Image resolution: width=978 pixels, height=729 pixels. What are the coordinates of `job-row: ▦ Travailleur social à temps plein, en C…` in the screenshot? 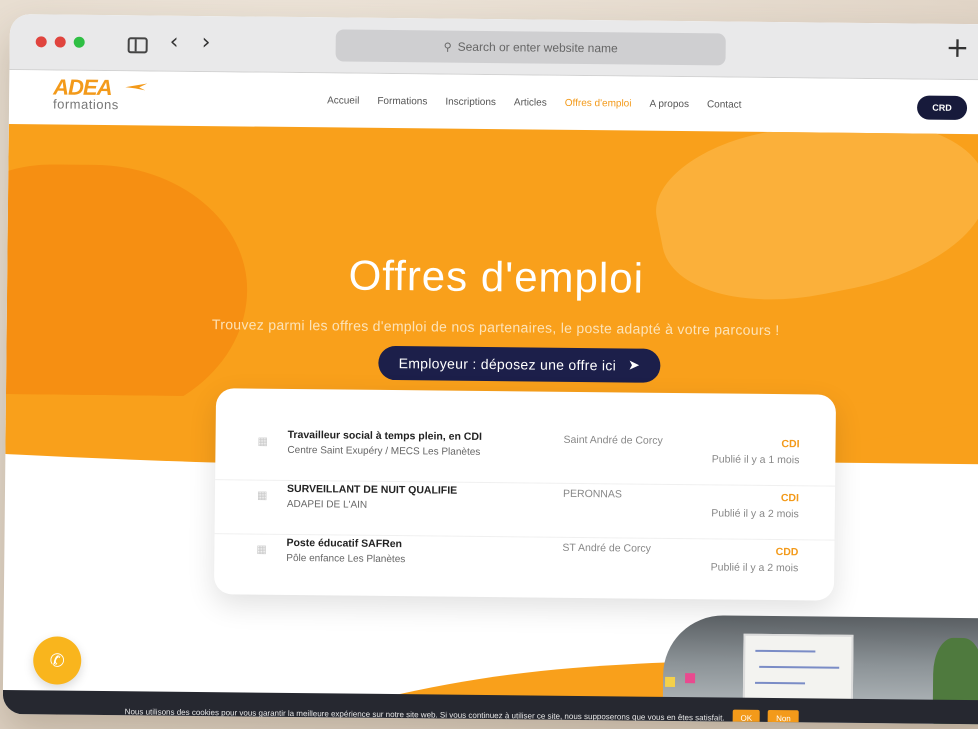 It's located at (525, 457).